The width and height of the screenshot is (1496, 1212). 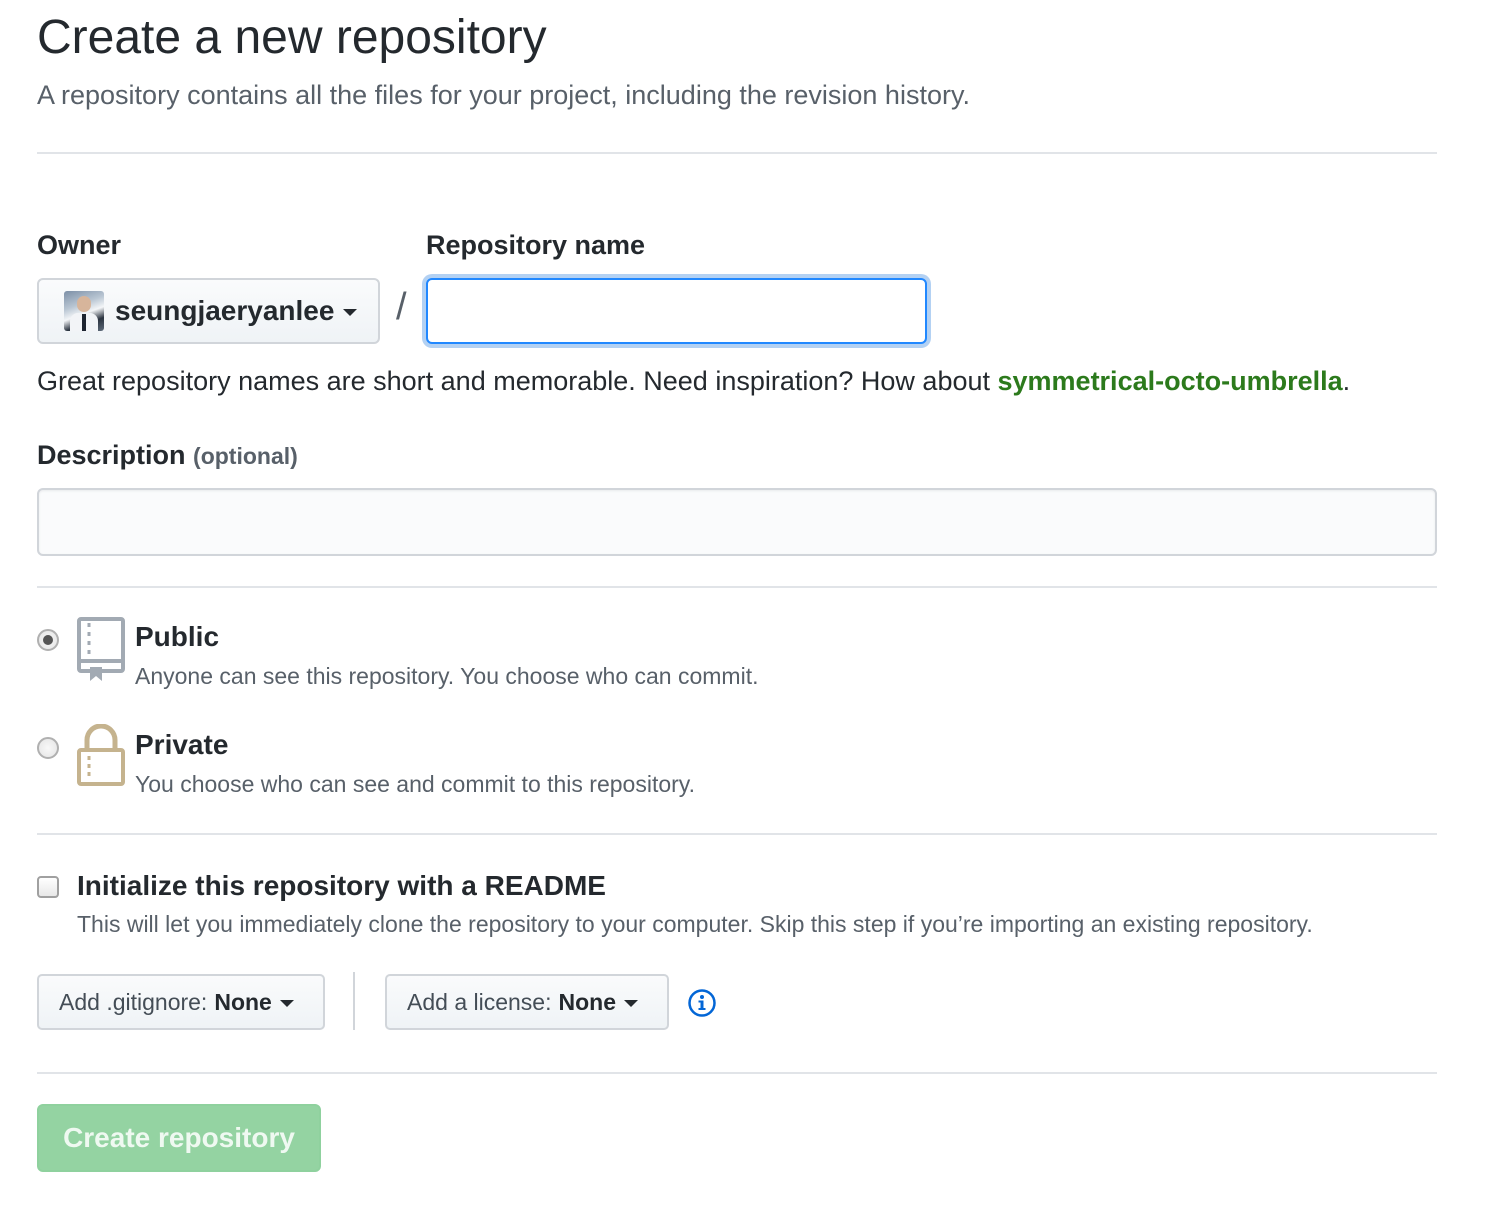 What do you see at coordinates (48, 887) in the screenshot?
I see `readme-checkbox` at bounding box center [48, 887].